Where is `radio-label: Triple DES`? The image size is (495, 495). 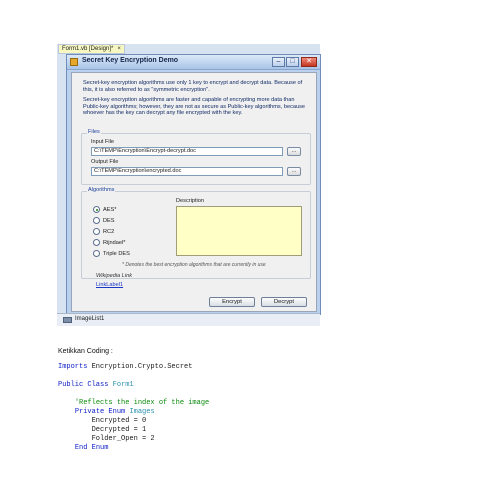
radio-label: Triple DES is located at coordinates (116, 253).